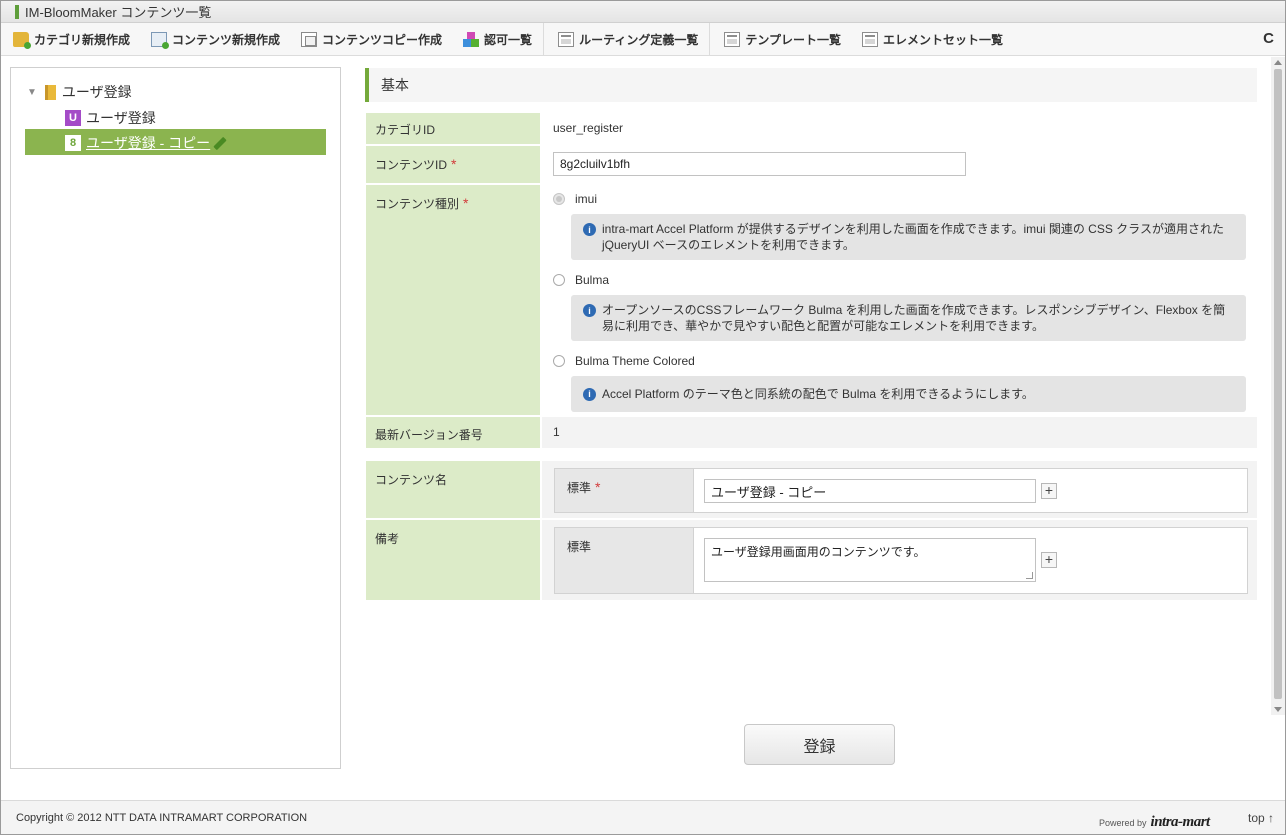  Describe the element at coordinates (110, 118) in the screenshot. I see `tree-item-user-register: U ユーザ登録` at that location.